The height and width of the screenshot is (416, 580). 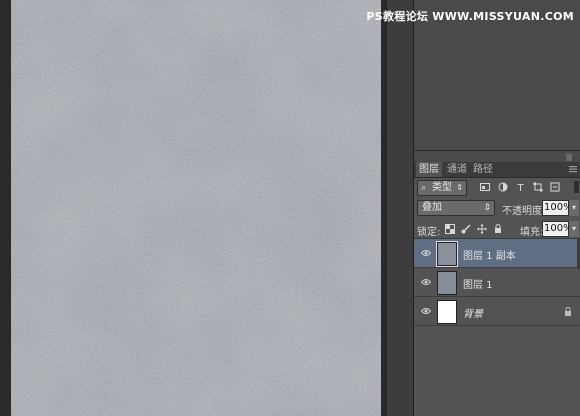 What do you see at coordinates (574, 208) in the screenshot?
I see `opacity-dropdown-icon: ▾` at bounding box center [574, 208].